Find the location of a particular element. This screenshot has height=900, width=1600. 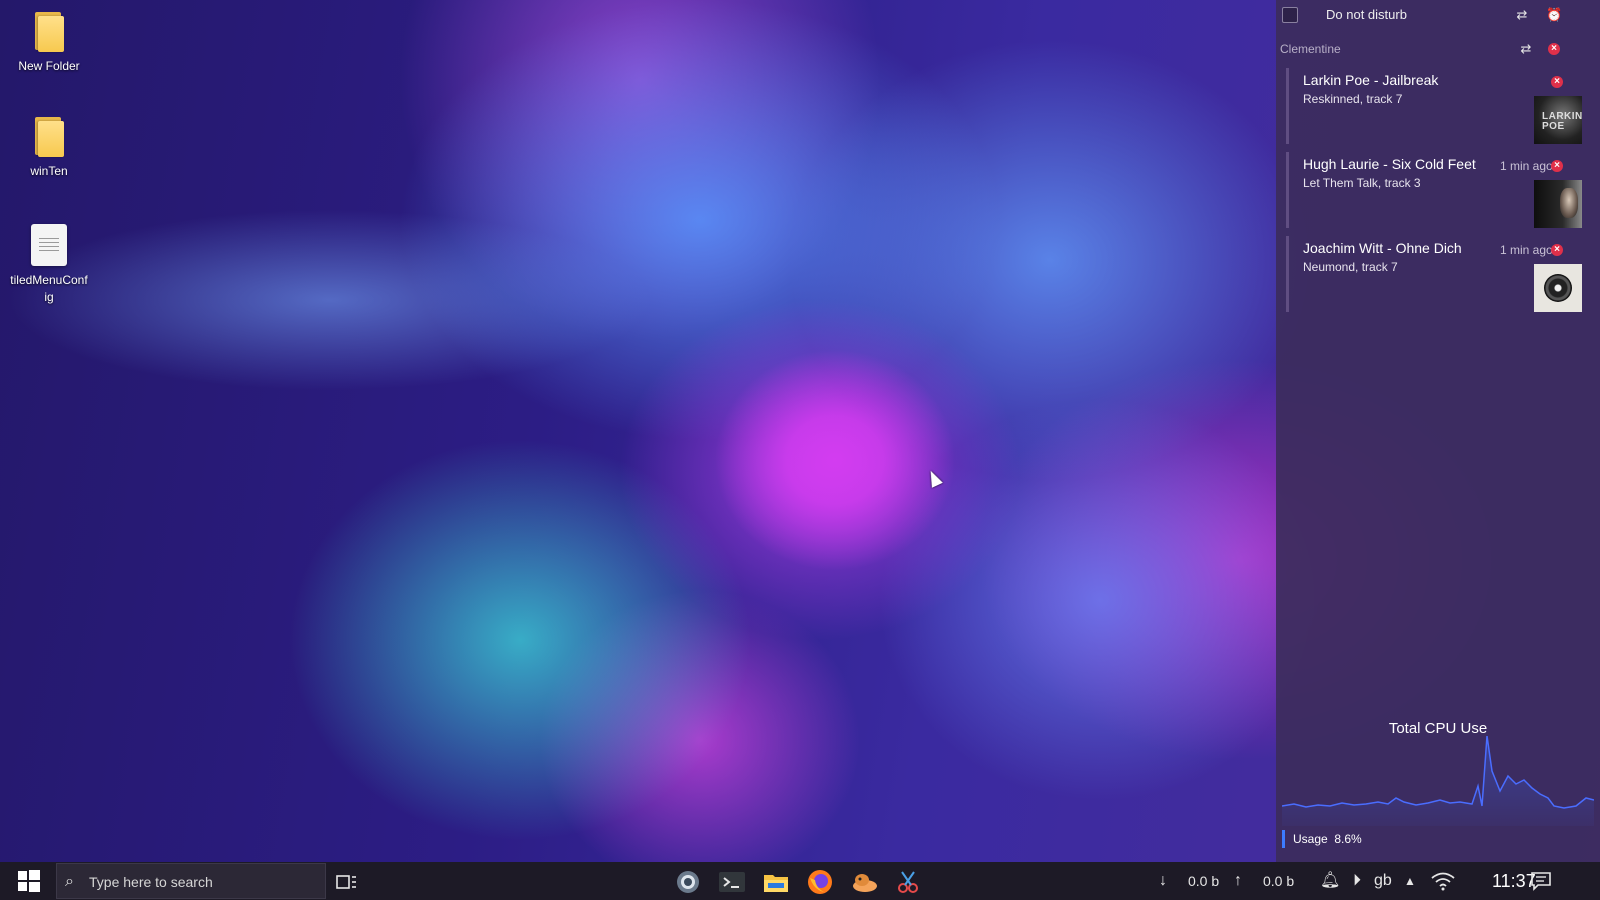

do-not-disturb-checkbox is located at coordinates (1290, 15).